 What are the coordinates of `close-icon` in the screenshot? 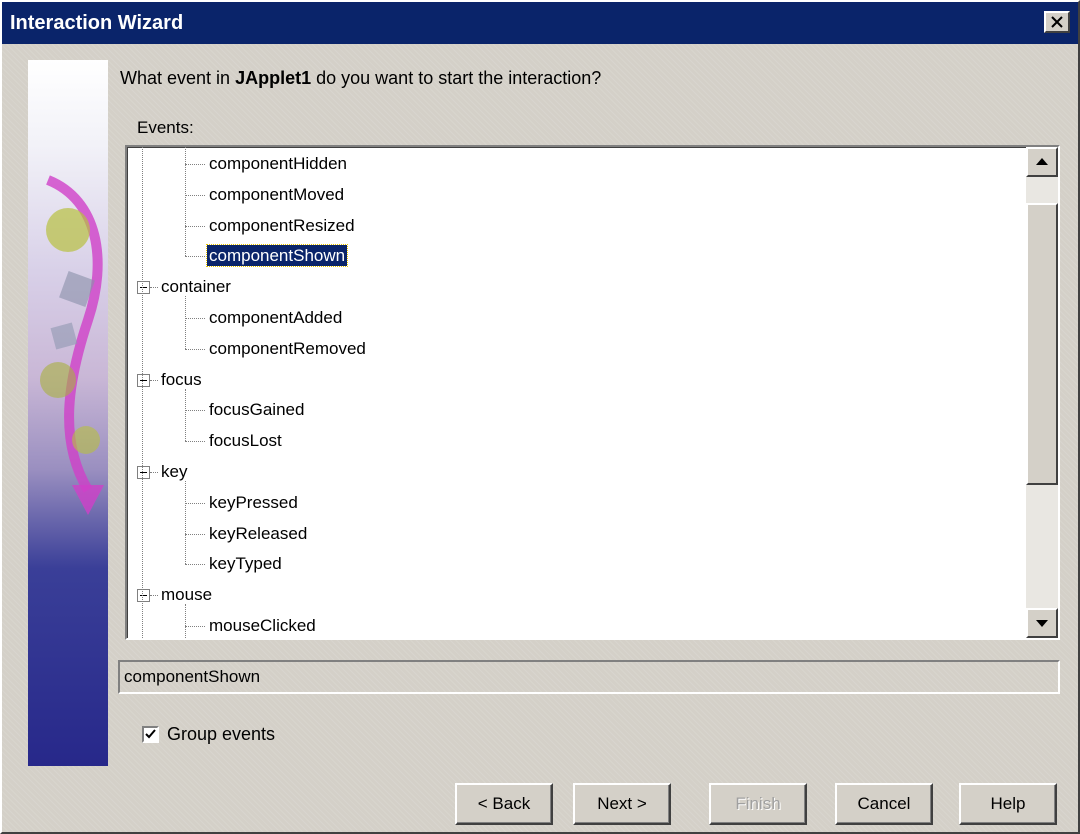 It's located at (1057, 22).